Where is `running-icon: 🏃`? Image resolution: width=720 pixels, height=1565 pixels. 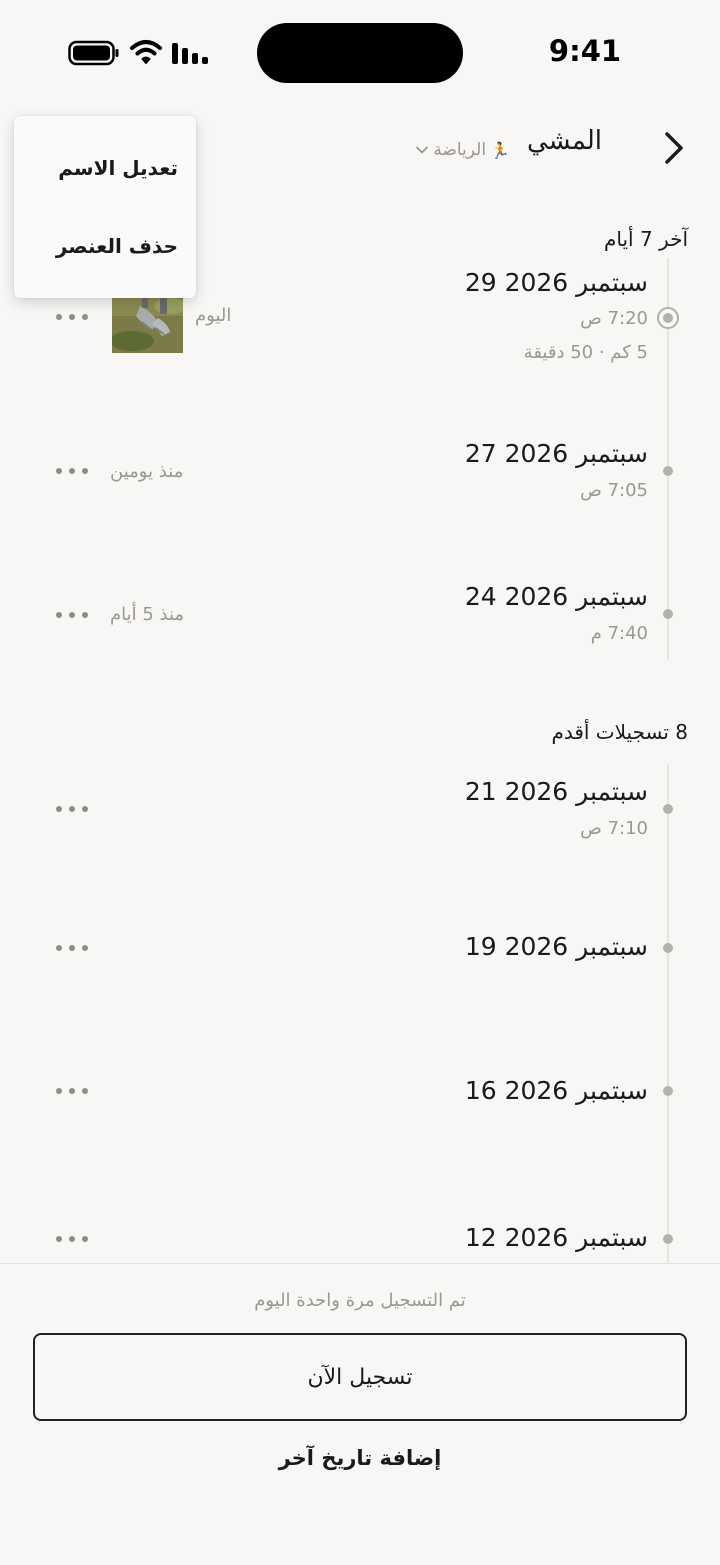 running-icon: 🏃 is located at coordinates (500, 150).